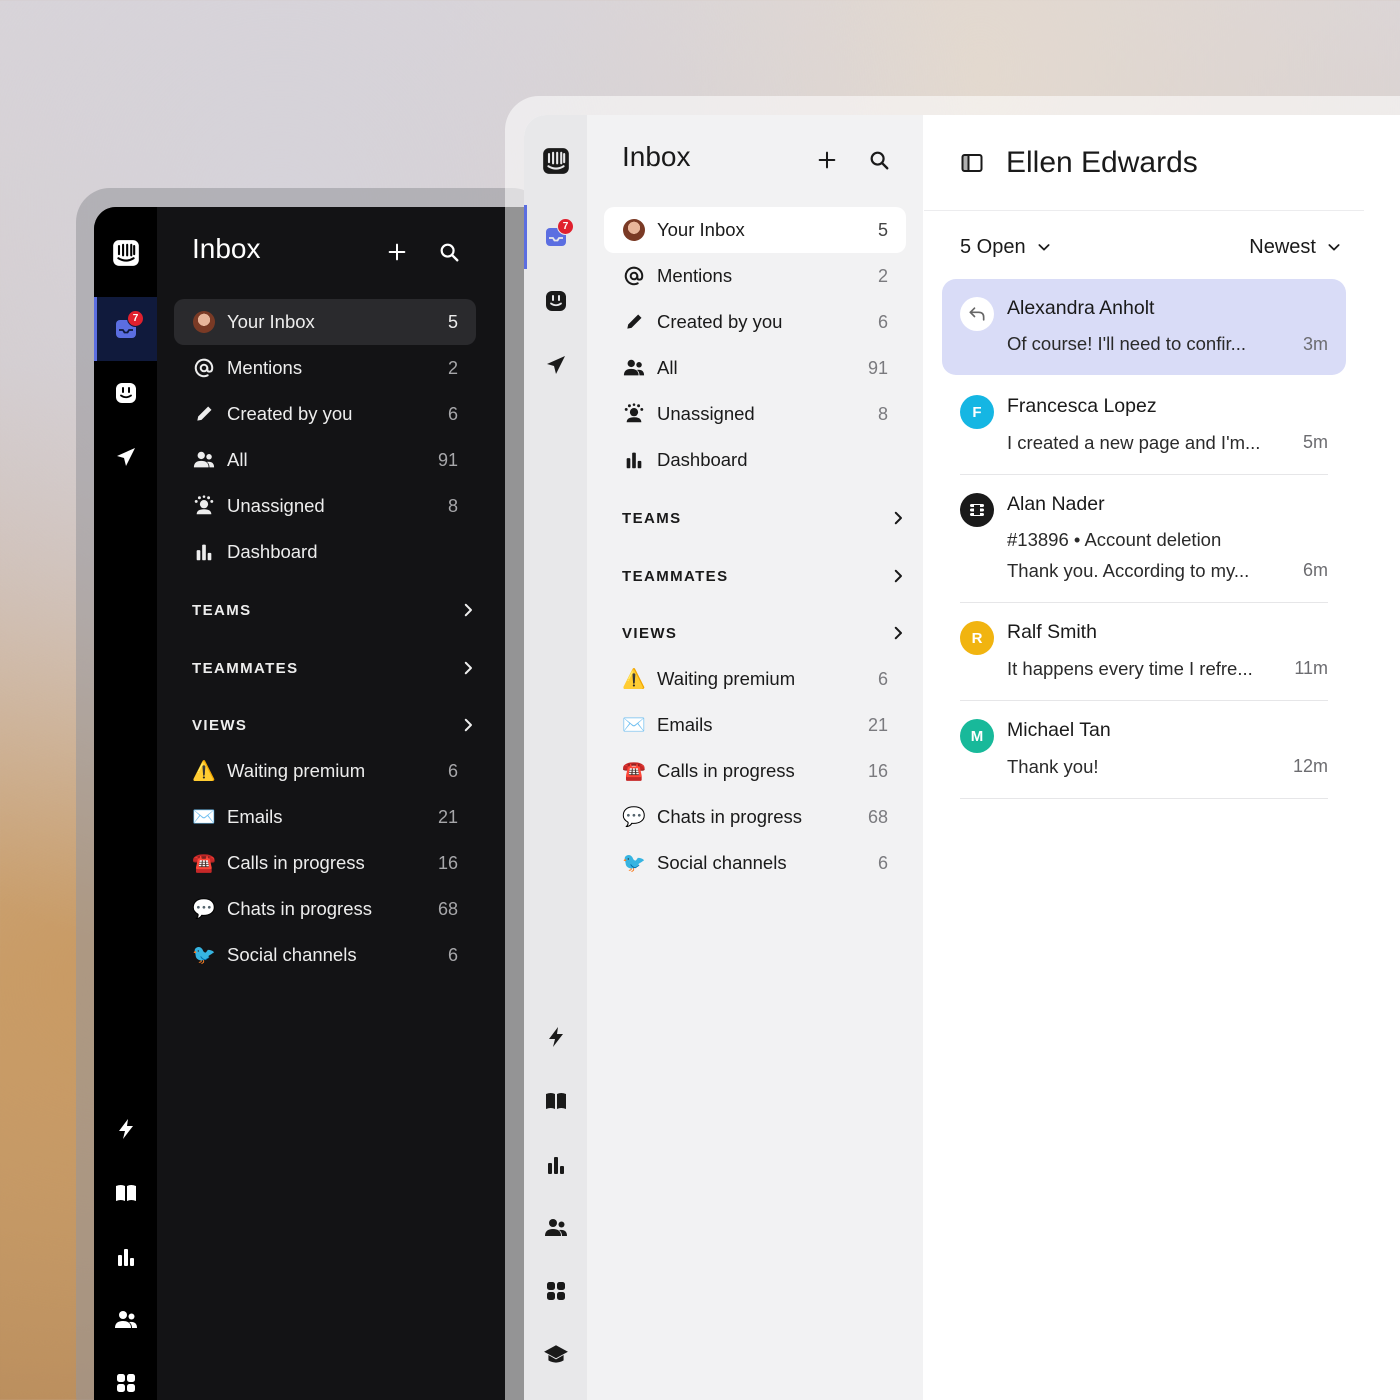 This screenshot has width=1400, height=1400. Describe the element at coordinates (634, 276) in the screenshot. I see `at-icon` at that location.